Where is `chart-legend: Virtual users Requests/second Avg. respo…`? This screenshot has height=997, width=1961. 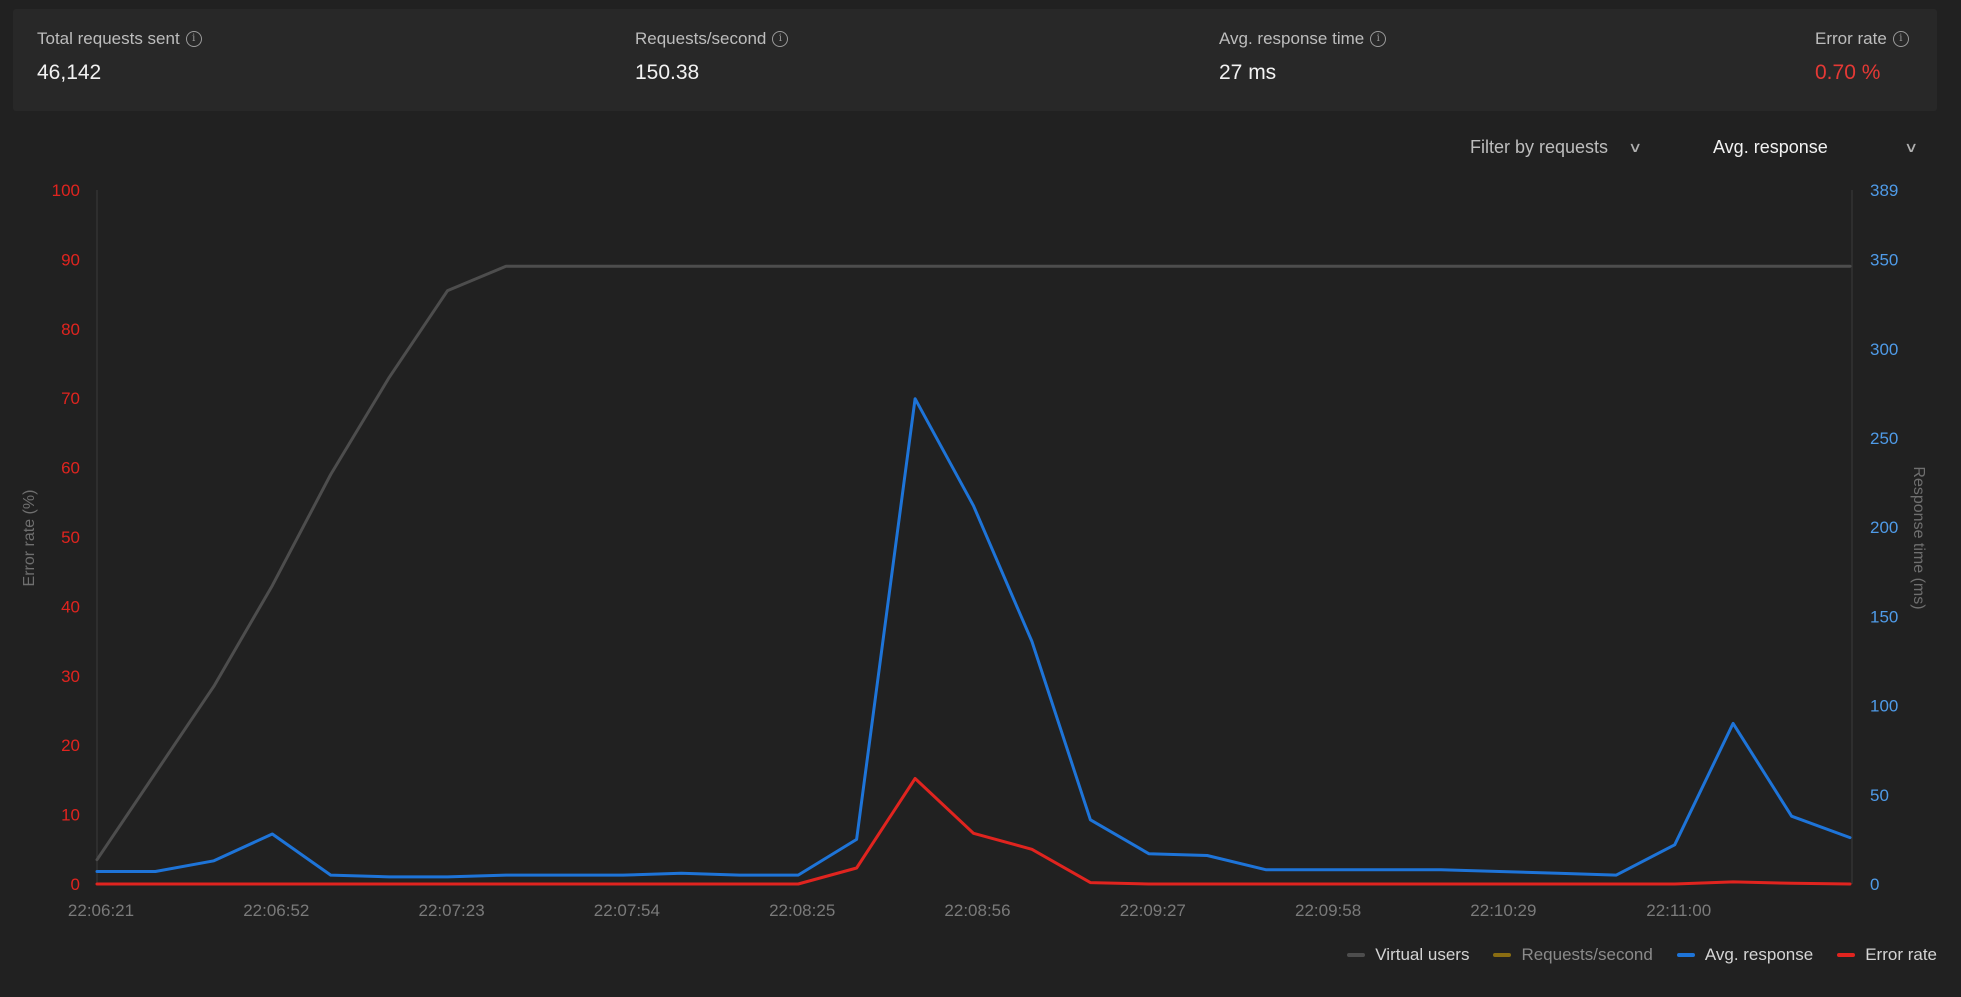
chart-legend: Virtual users Requests/second Avg. respo… is located at coordinates (1642, 955).